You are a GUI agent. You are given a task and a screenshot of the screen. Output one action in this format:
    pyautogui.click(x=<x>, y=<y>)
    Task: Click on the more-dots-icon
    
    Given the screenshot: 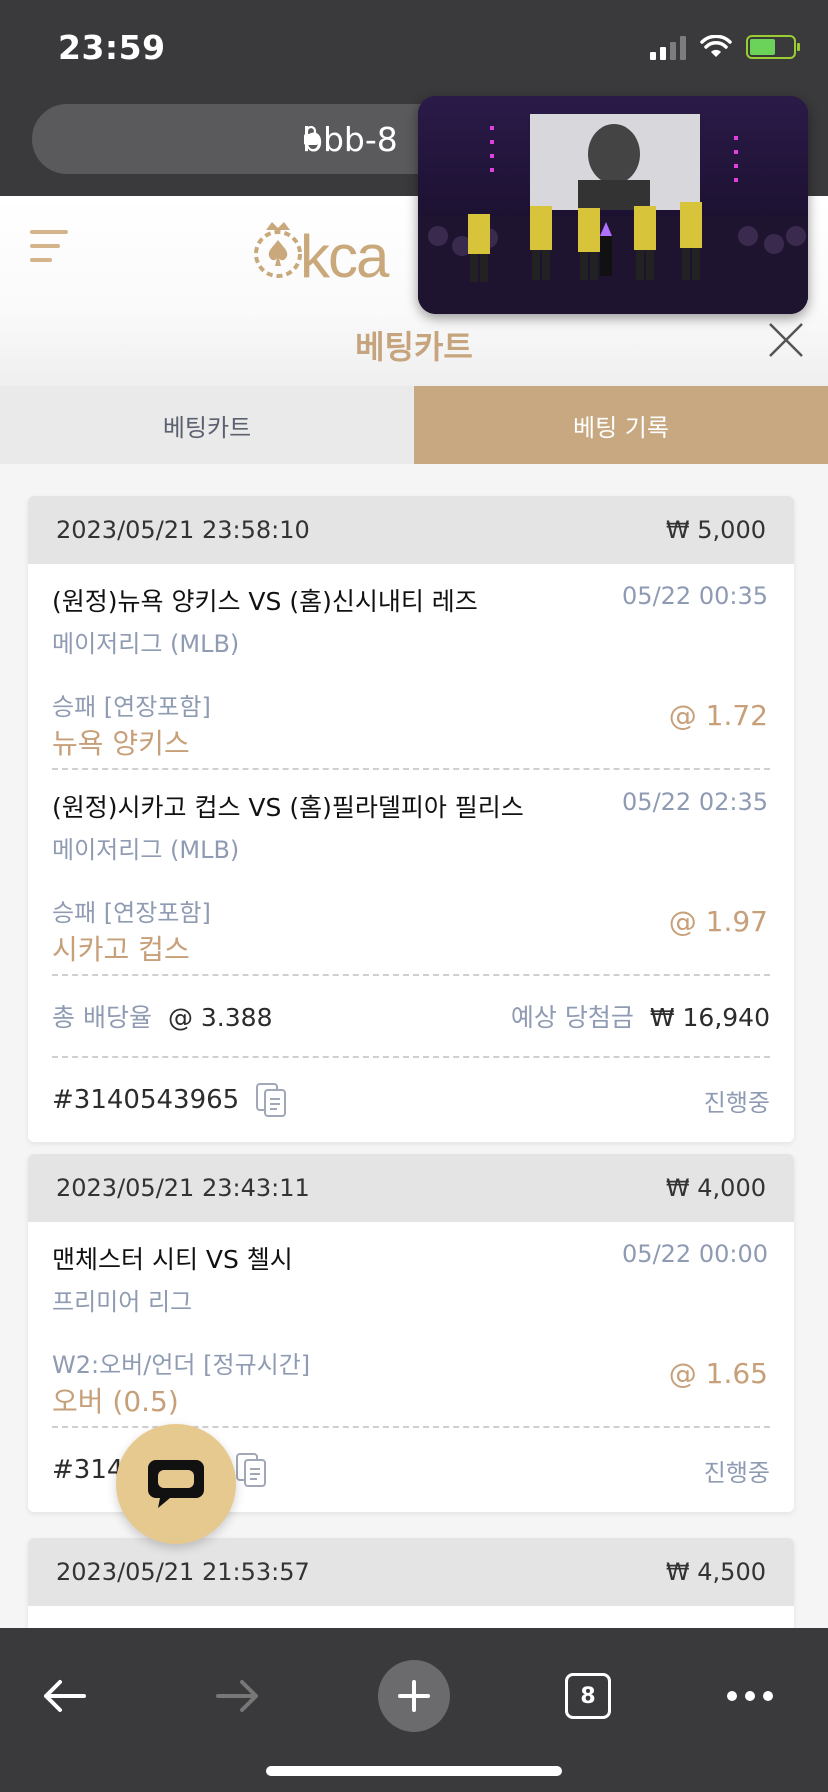 What is the action you would take?
    pyautogui.click(x=750, y=1696)
    